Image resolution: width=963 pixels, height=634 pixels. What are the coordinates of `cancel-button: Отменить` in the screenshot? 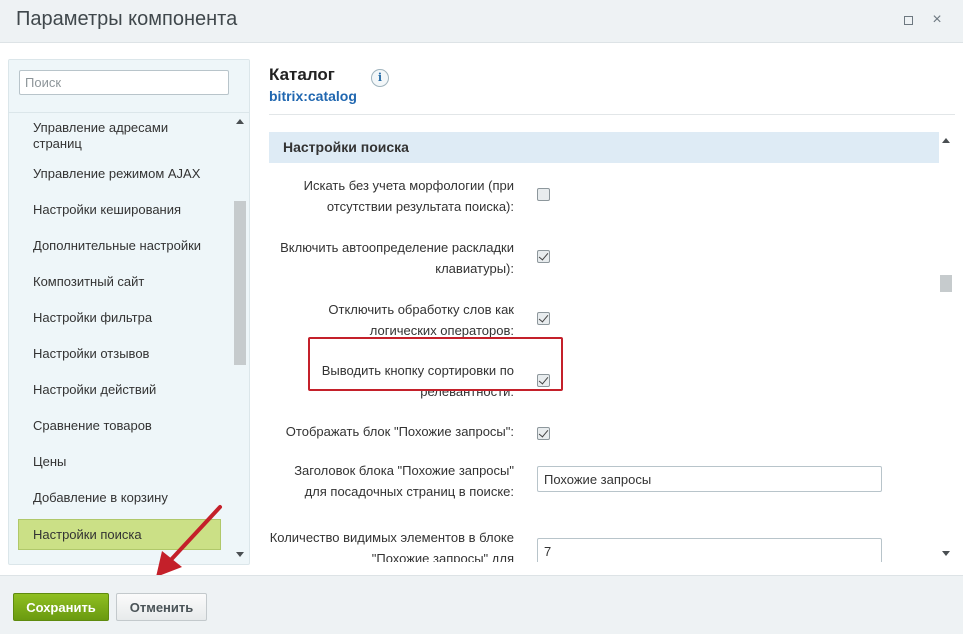 It's located at (161, 607).